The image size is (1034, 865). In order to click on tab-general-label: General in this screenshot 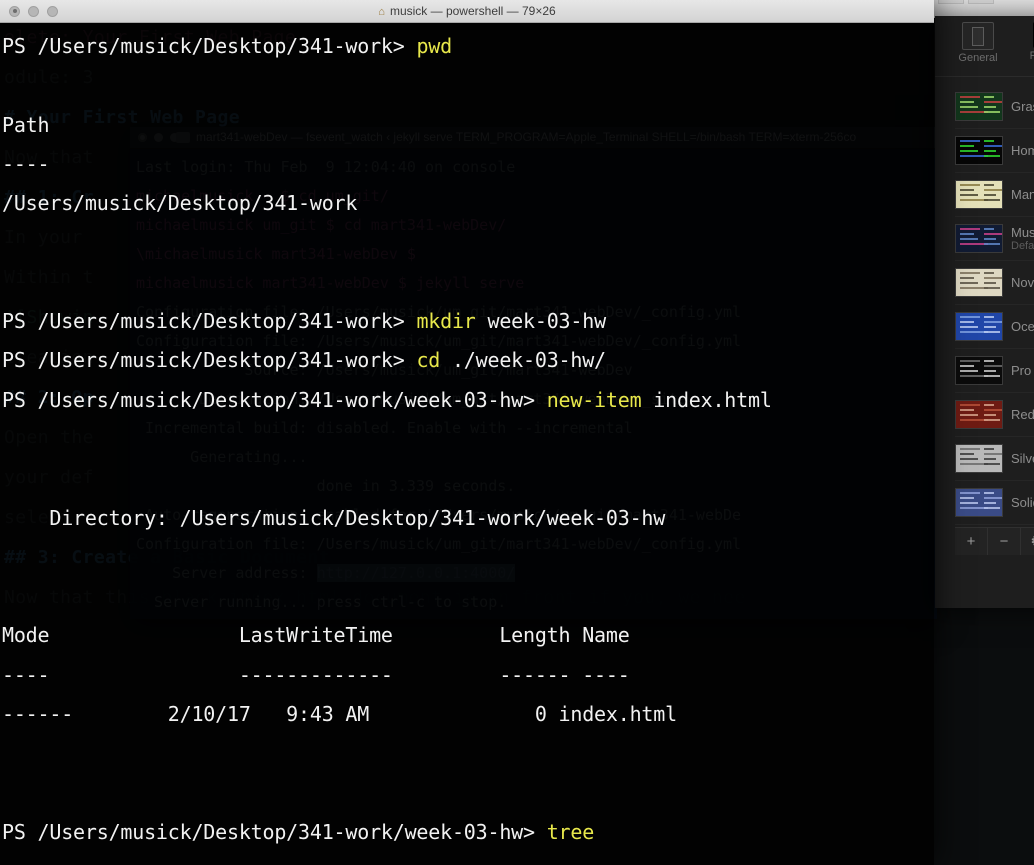, I will do `click(978, 58)`.